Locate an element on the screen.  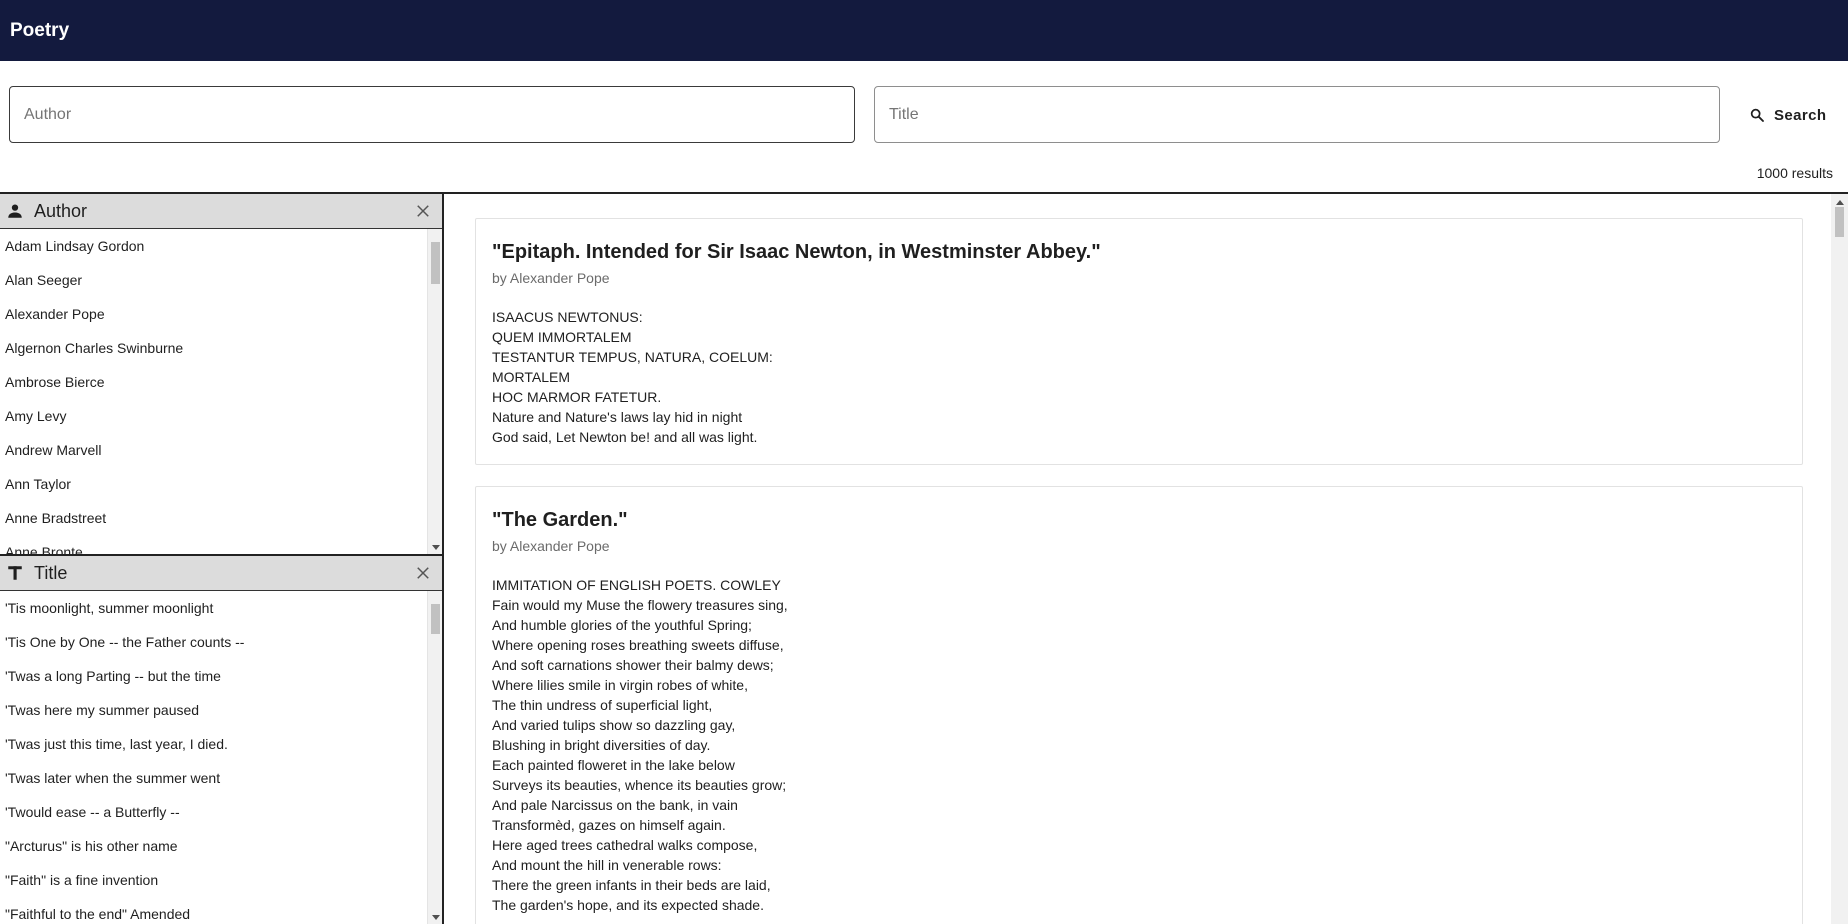
poem-line: And mount the hill in venerable rows: is located at coordinates (607, 865).